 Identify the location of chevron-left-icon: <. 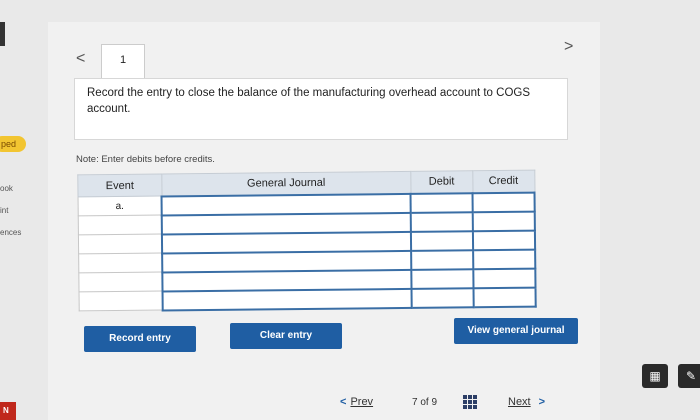
(343, 402).